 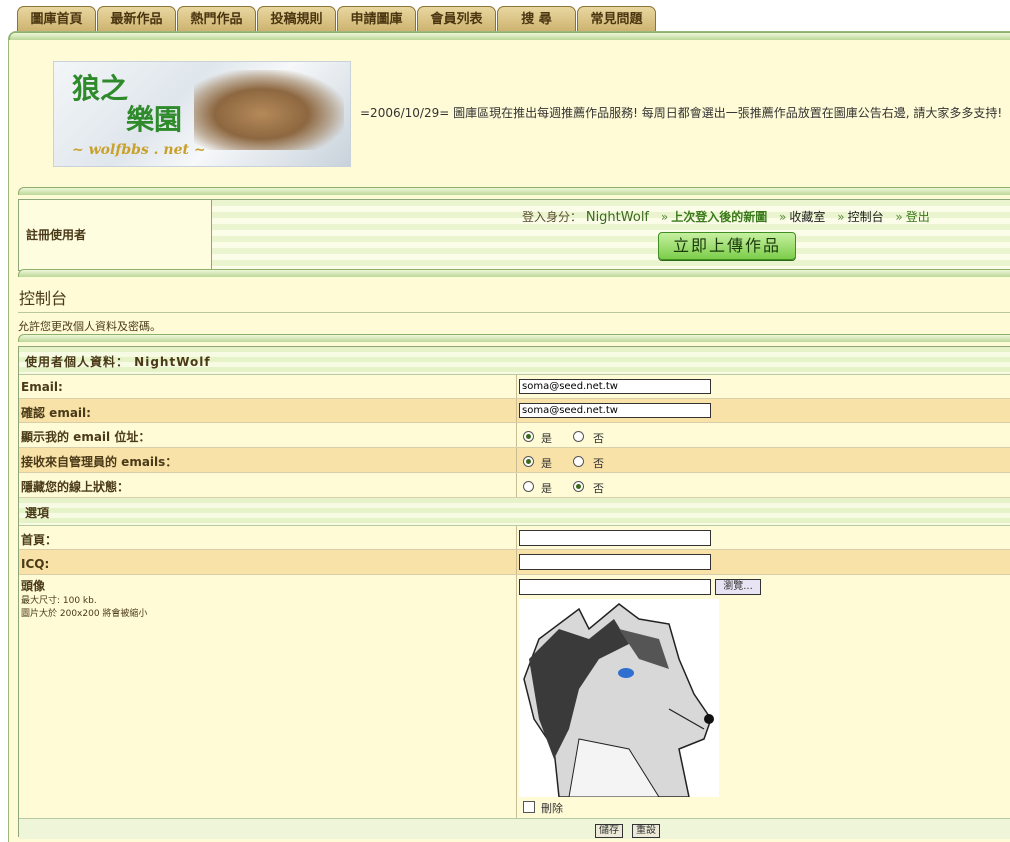 I want to click on avatar-label: 頭像, so click(x=33, y=586).